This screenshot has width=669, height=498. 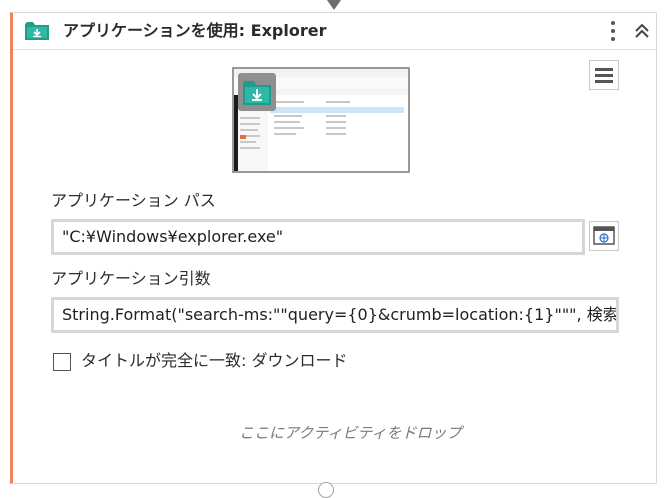 What do you see at coordinates (350, 433) in the screenshot?
I see `activity-drop-zone: ここにアクティビティをドロップ` at bounding box center [350, 433].